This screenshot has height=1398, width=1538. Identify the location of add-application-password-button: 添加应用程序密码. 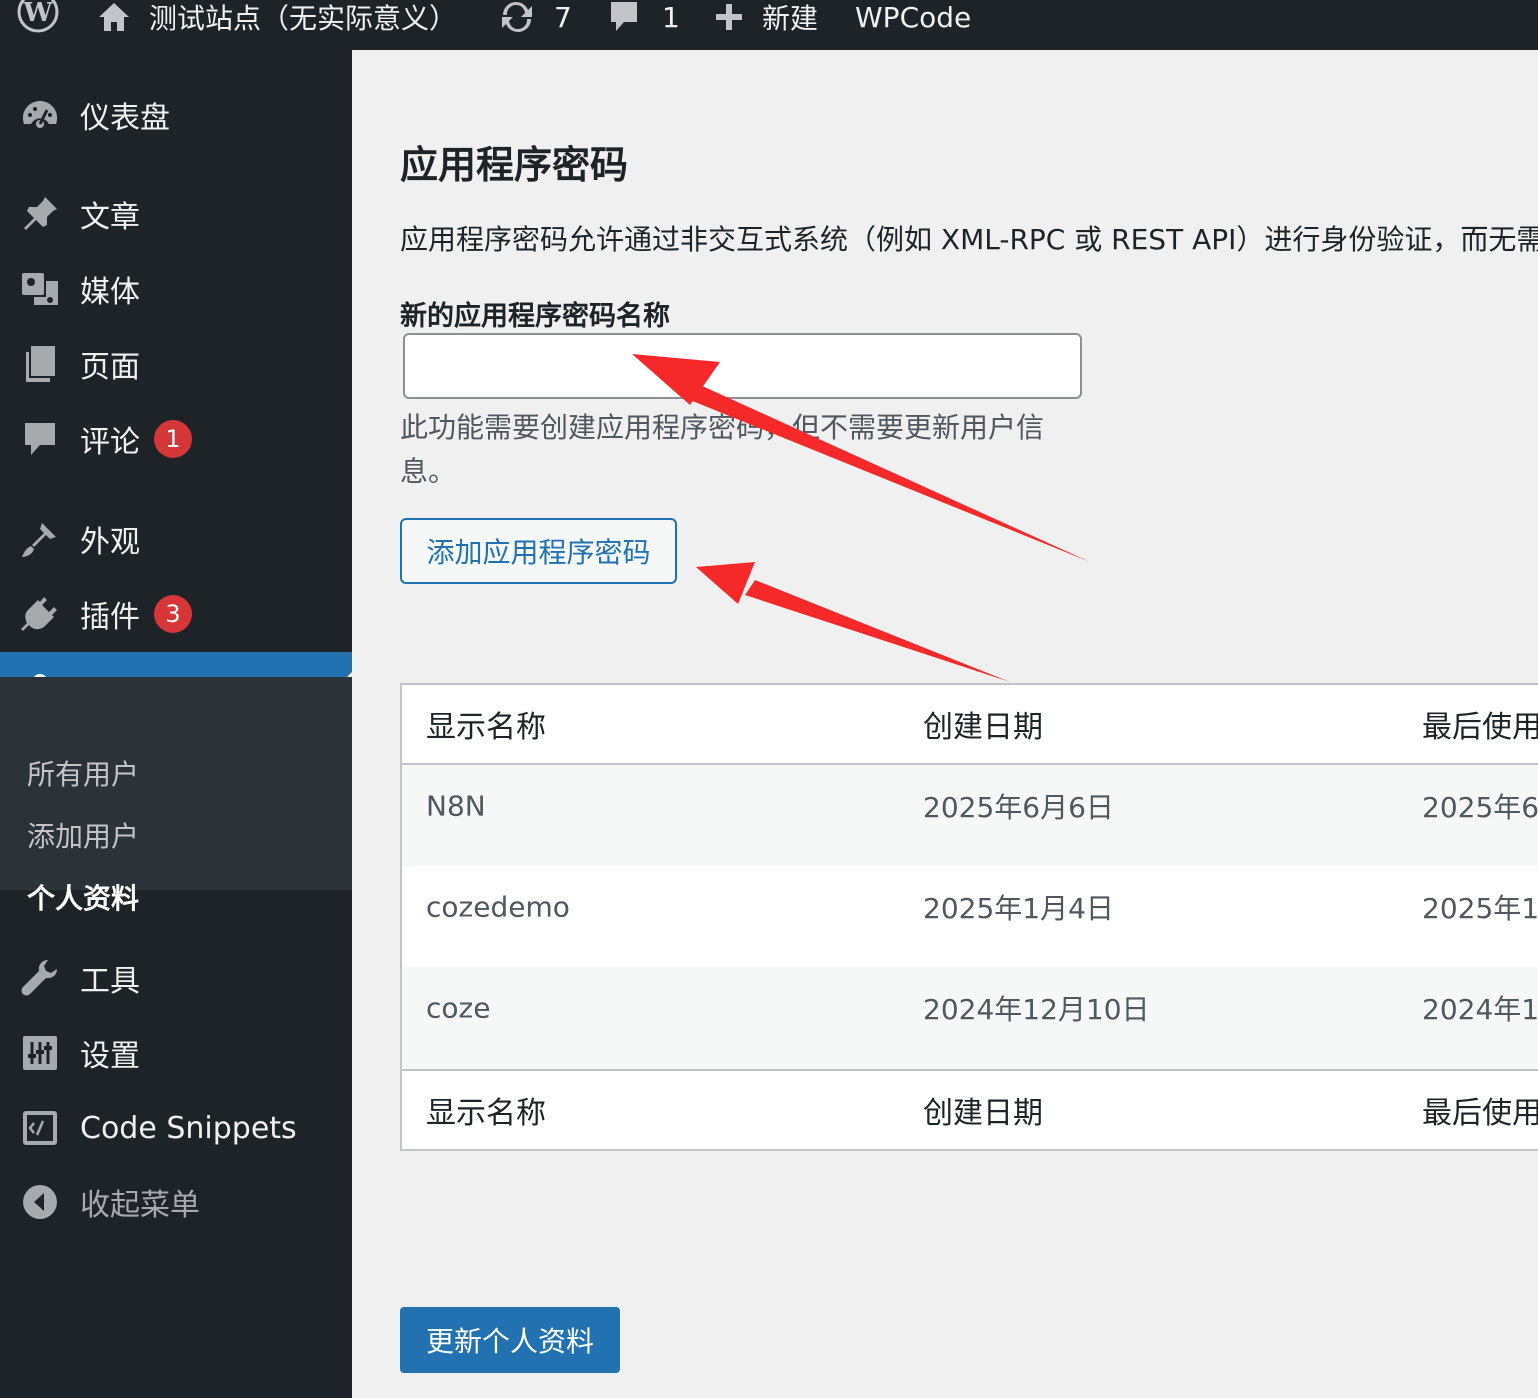
(538, 551).